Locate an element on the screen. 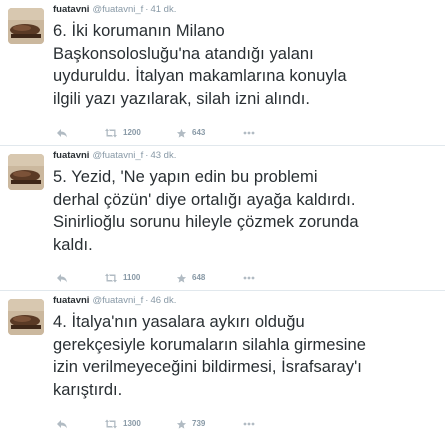  retweet-button: 1200 is located at coordinates (122, 133).